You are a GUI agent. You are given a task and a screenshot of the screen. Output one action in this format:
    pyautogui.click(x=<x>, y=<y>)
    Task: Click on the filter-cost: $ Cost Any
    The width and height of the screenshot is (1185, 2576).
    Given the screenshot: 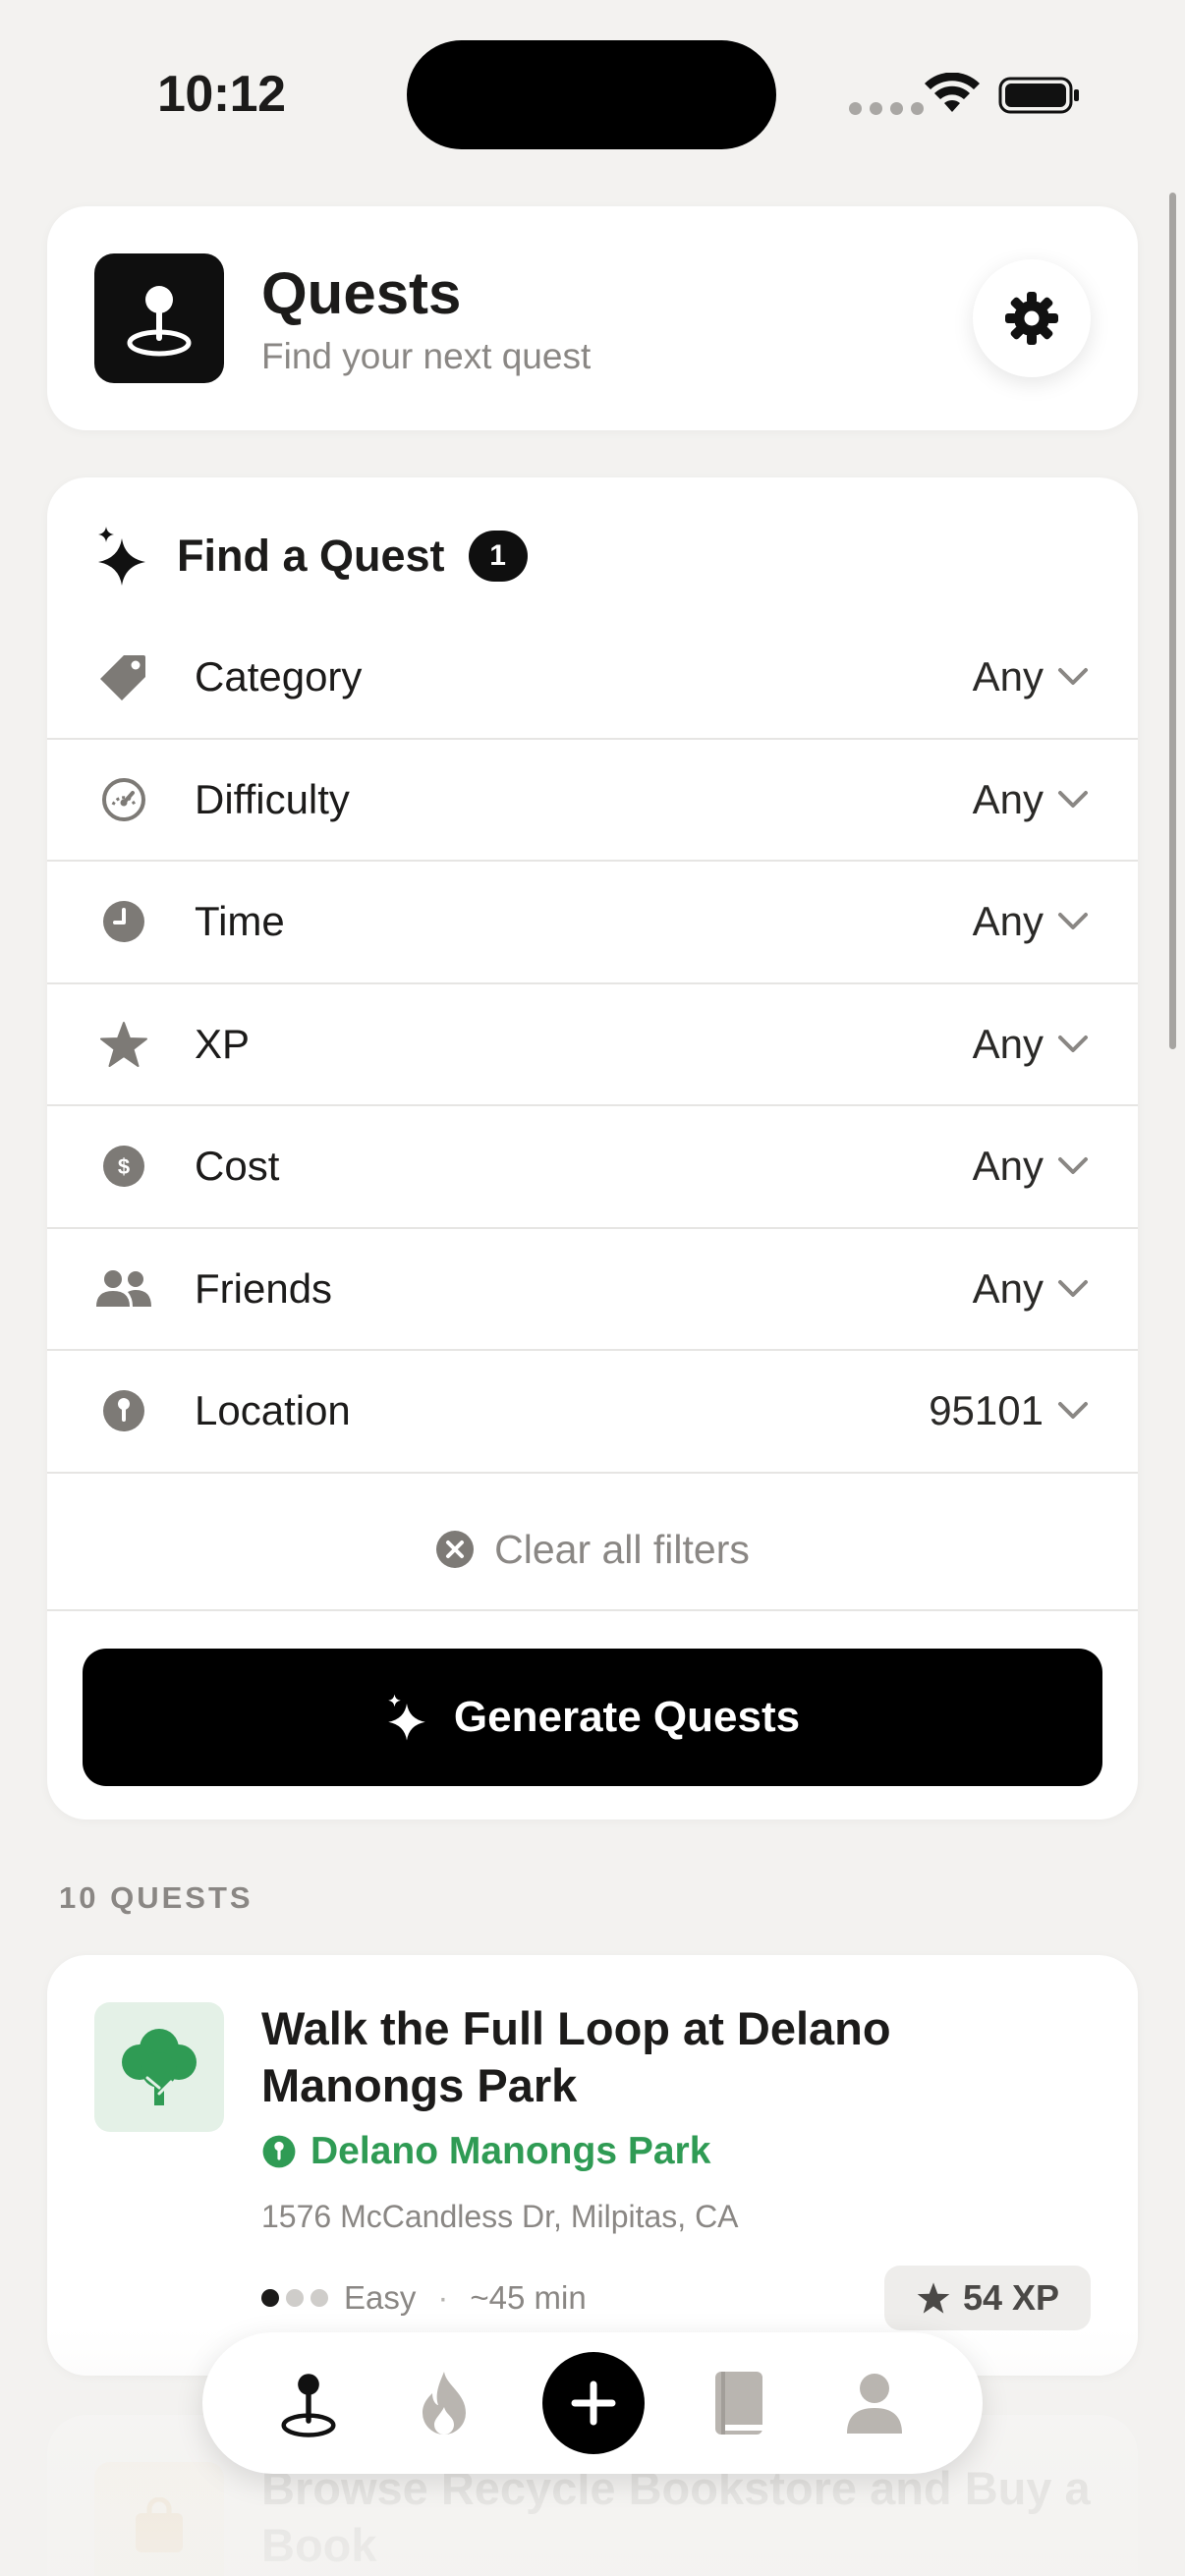 What is the action you would take?
    pyautogui.click(x=592, y=1167)
    